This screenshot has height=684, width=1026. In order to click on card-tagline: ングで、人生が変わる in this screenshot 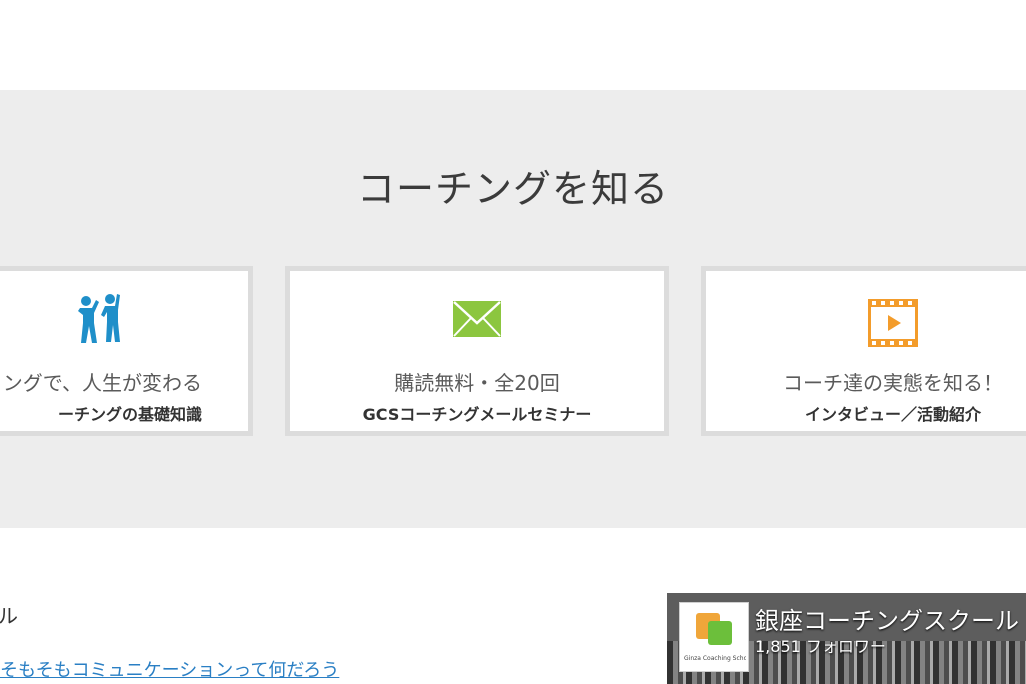, I will do `click(102, 383)`.